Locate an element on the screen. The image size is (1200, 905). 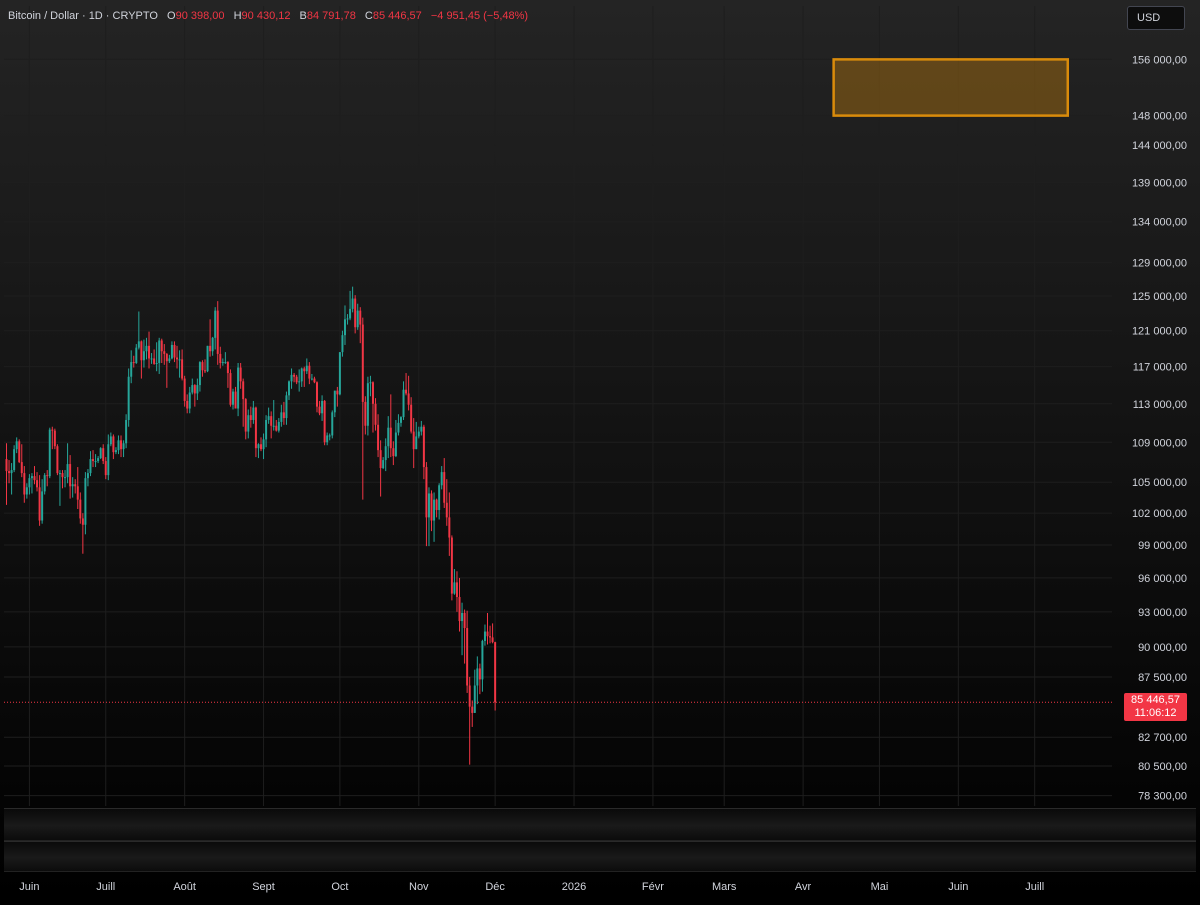
price-tick-label: 113 000,00 is located at coordinates (1160, 405).